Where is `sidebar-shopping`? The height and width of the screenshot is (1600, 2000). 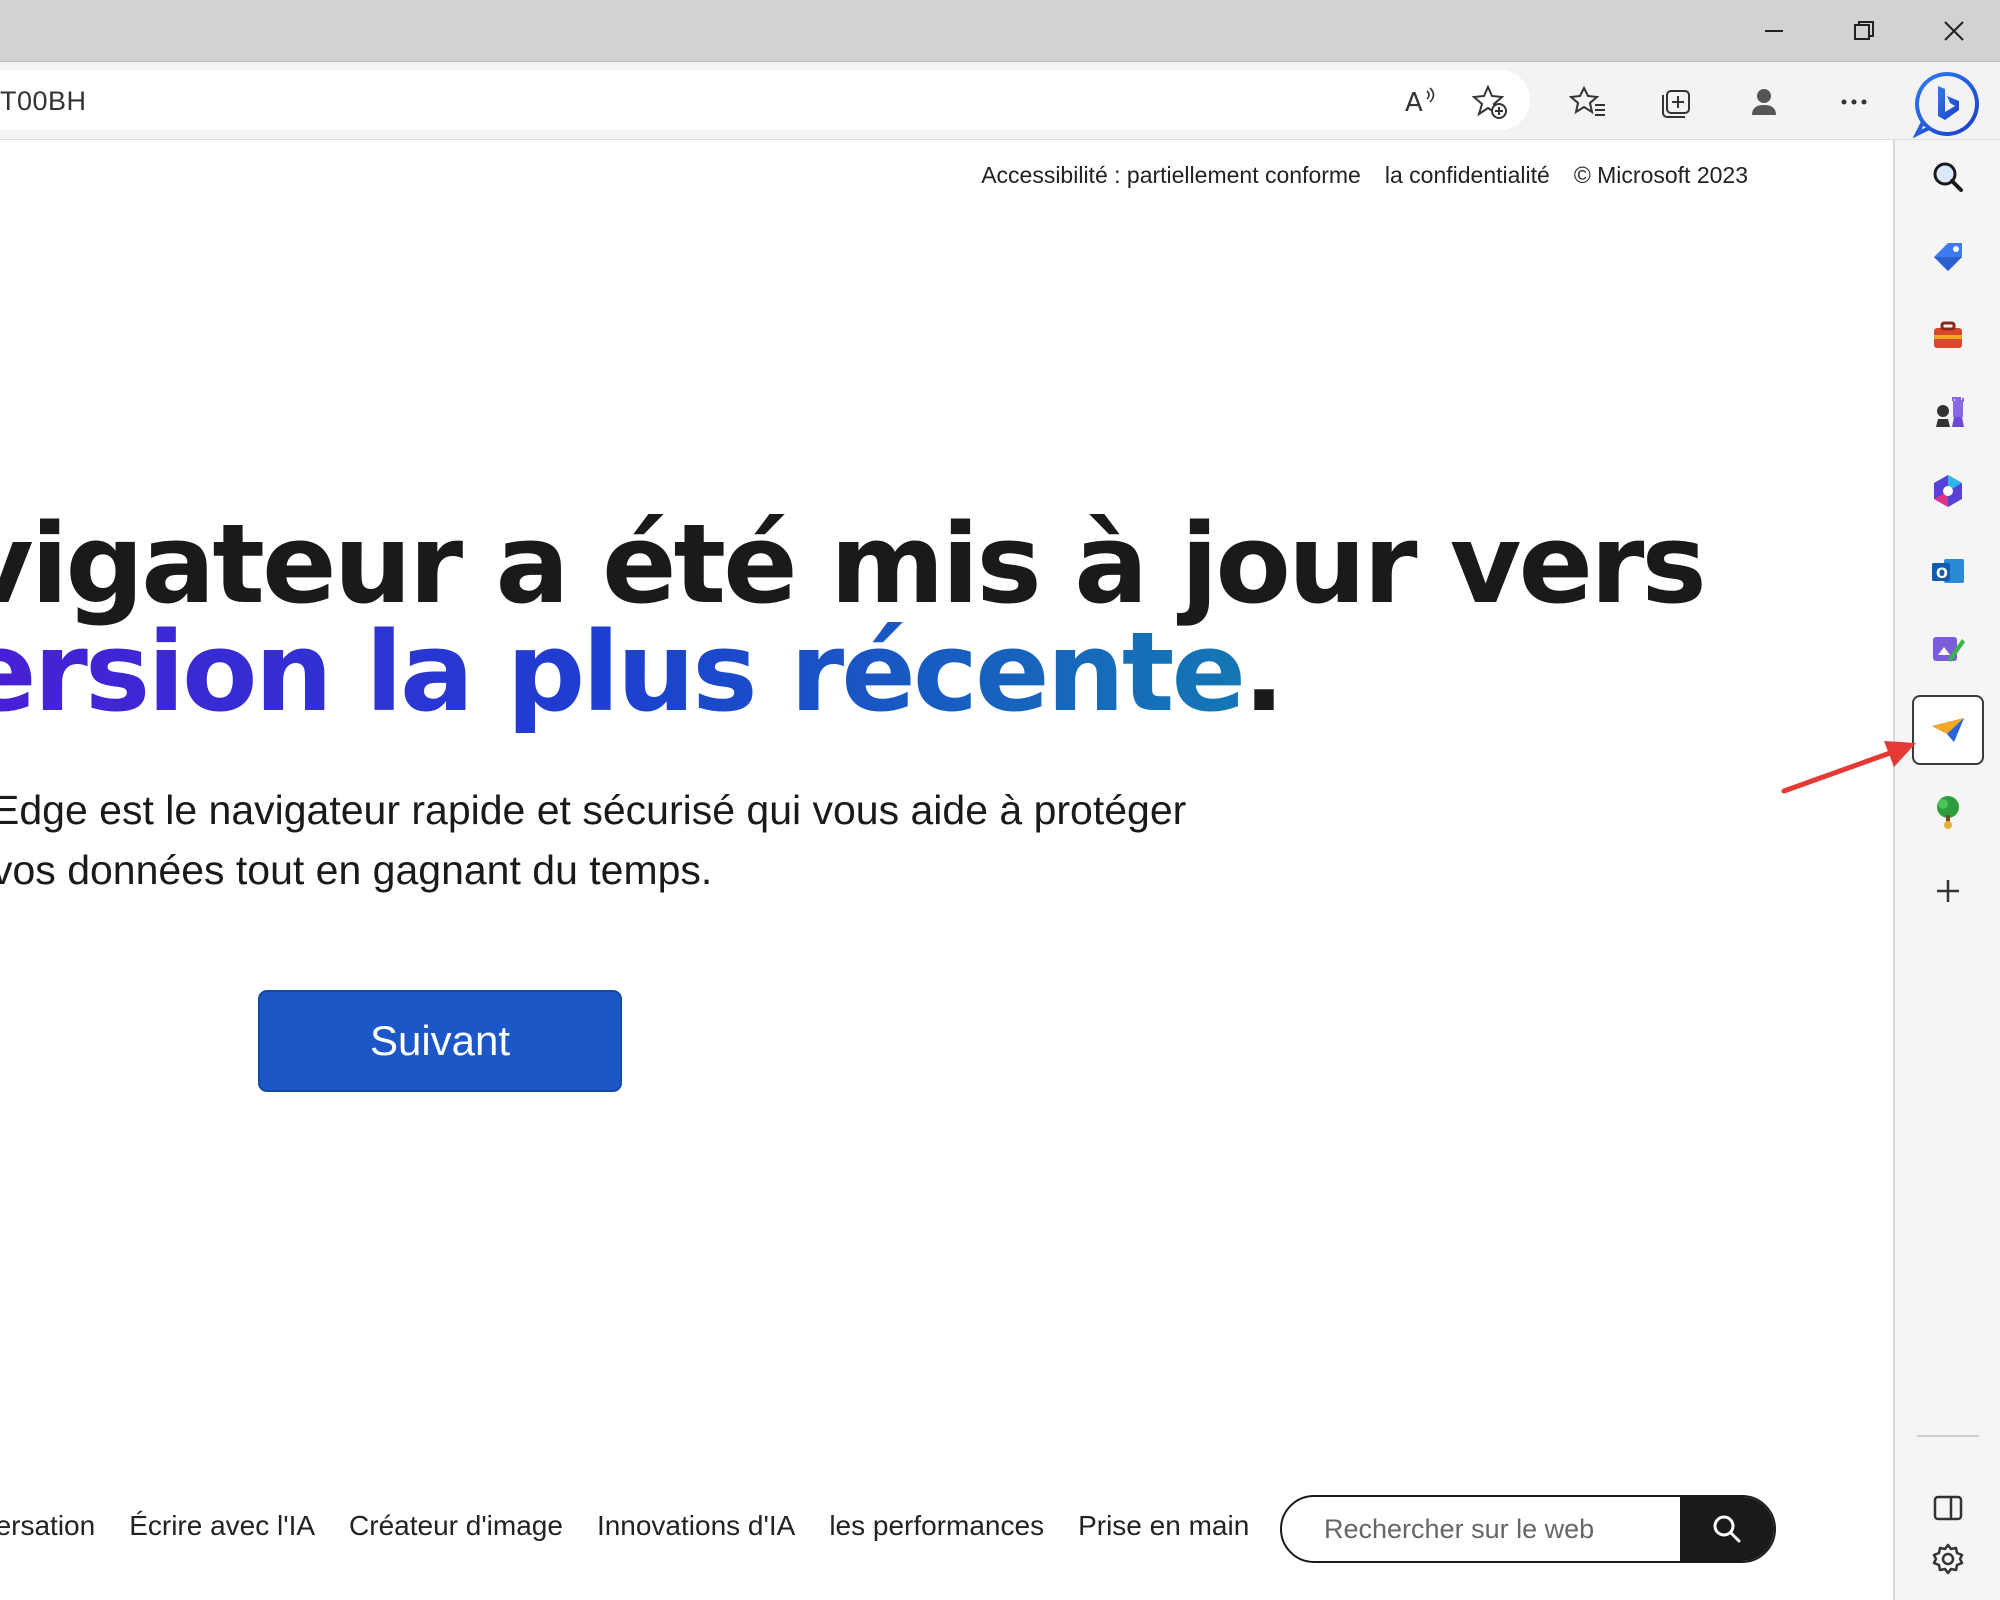
sidebar-shopping is located at coordinates (1948, 257).